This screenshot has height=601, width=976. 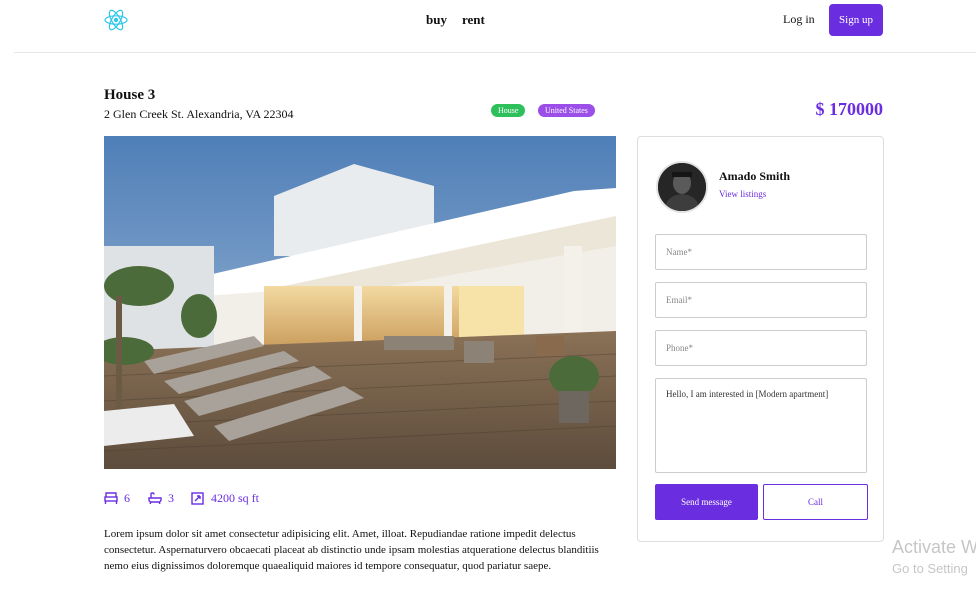 I want to click on bed-icon, so click(x=111, y=498).